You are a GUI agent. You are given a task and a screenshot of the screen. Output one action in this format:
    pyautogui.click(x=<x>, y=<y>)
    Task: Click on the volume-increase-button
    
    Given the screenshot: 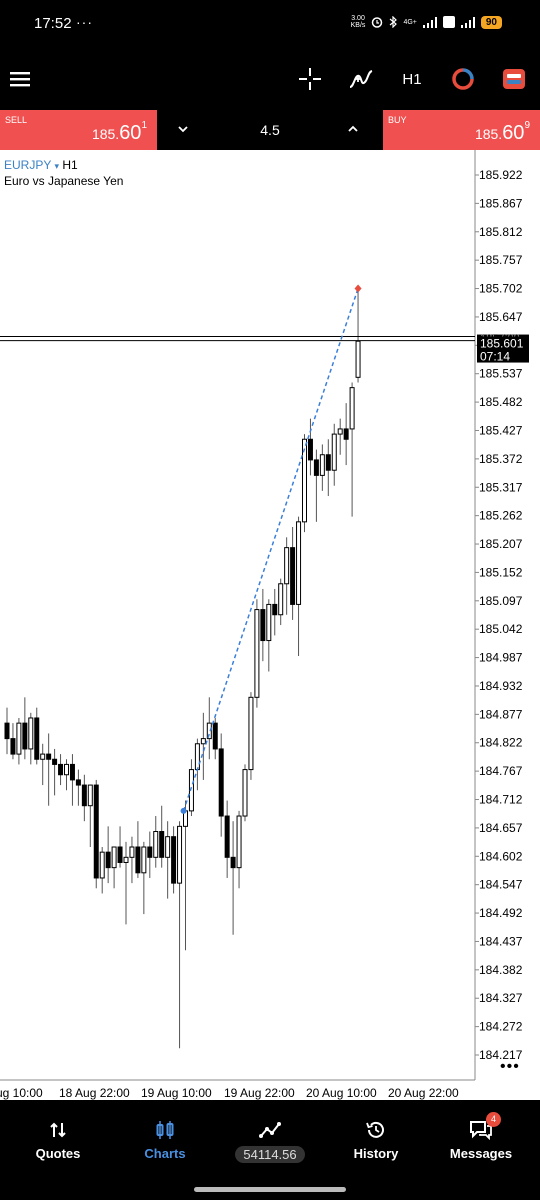 What is the action you would take?
    pyautogui.click(x=353, y=131)
    